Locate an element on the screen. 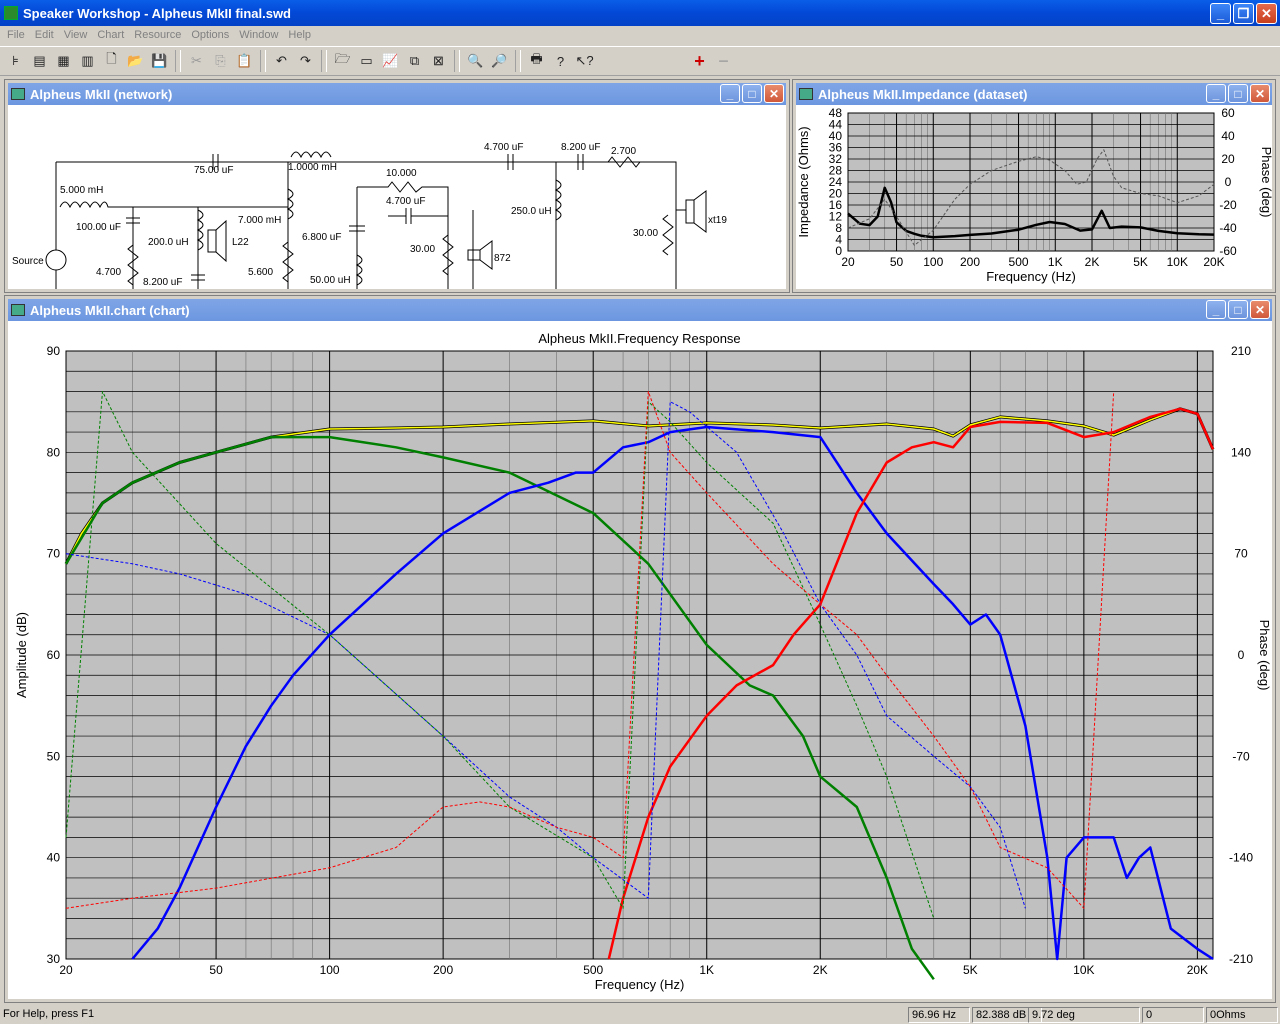  delete-chart-icon: ⊠ is located at coordinates (438, 61).